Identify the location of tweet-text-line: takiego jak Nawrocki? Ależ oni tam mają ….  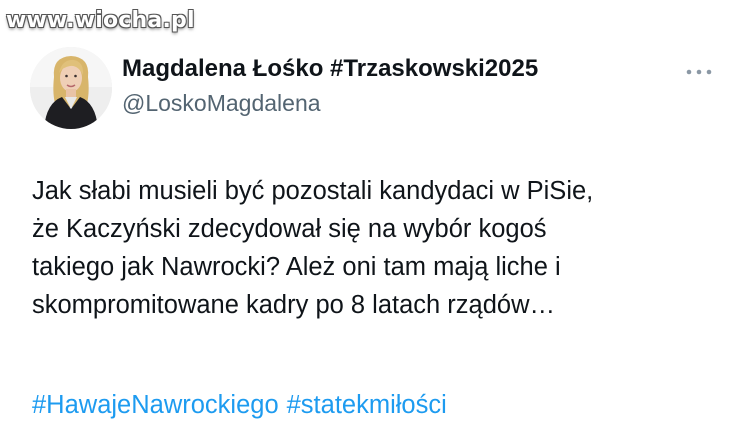
(296, 267).